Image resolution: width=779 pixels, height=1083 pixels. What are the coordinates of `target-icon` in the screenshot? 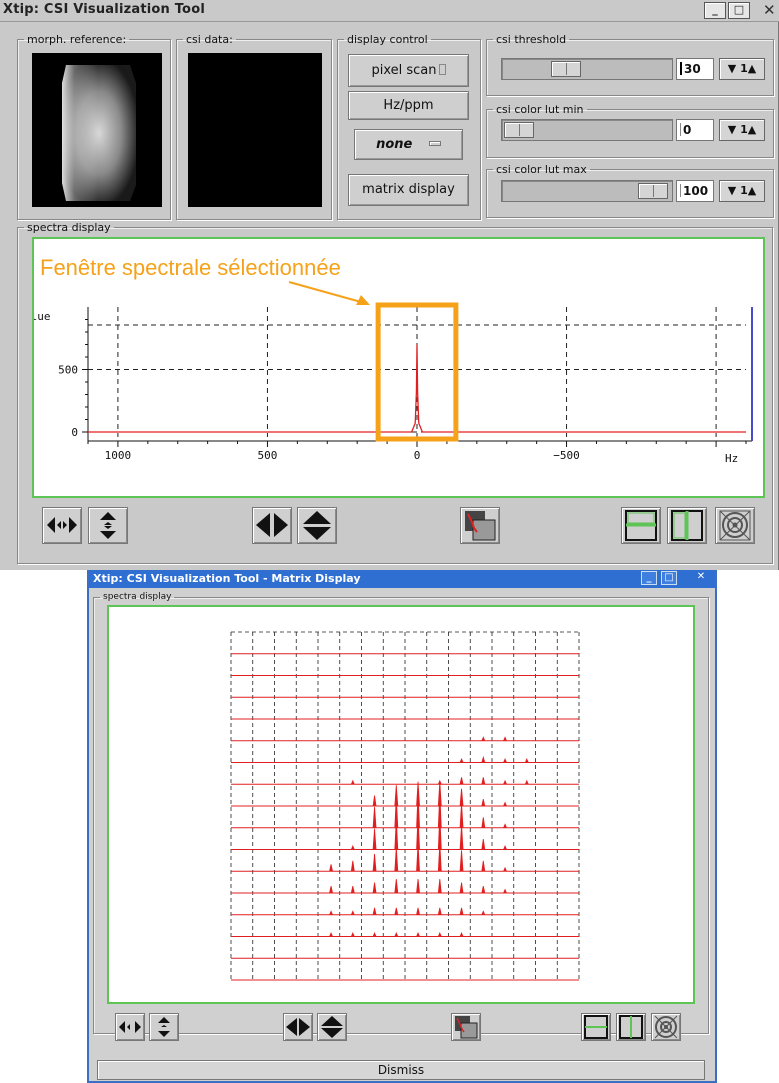 It's located at (666, 1027).